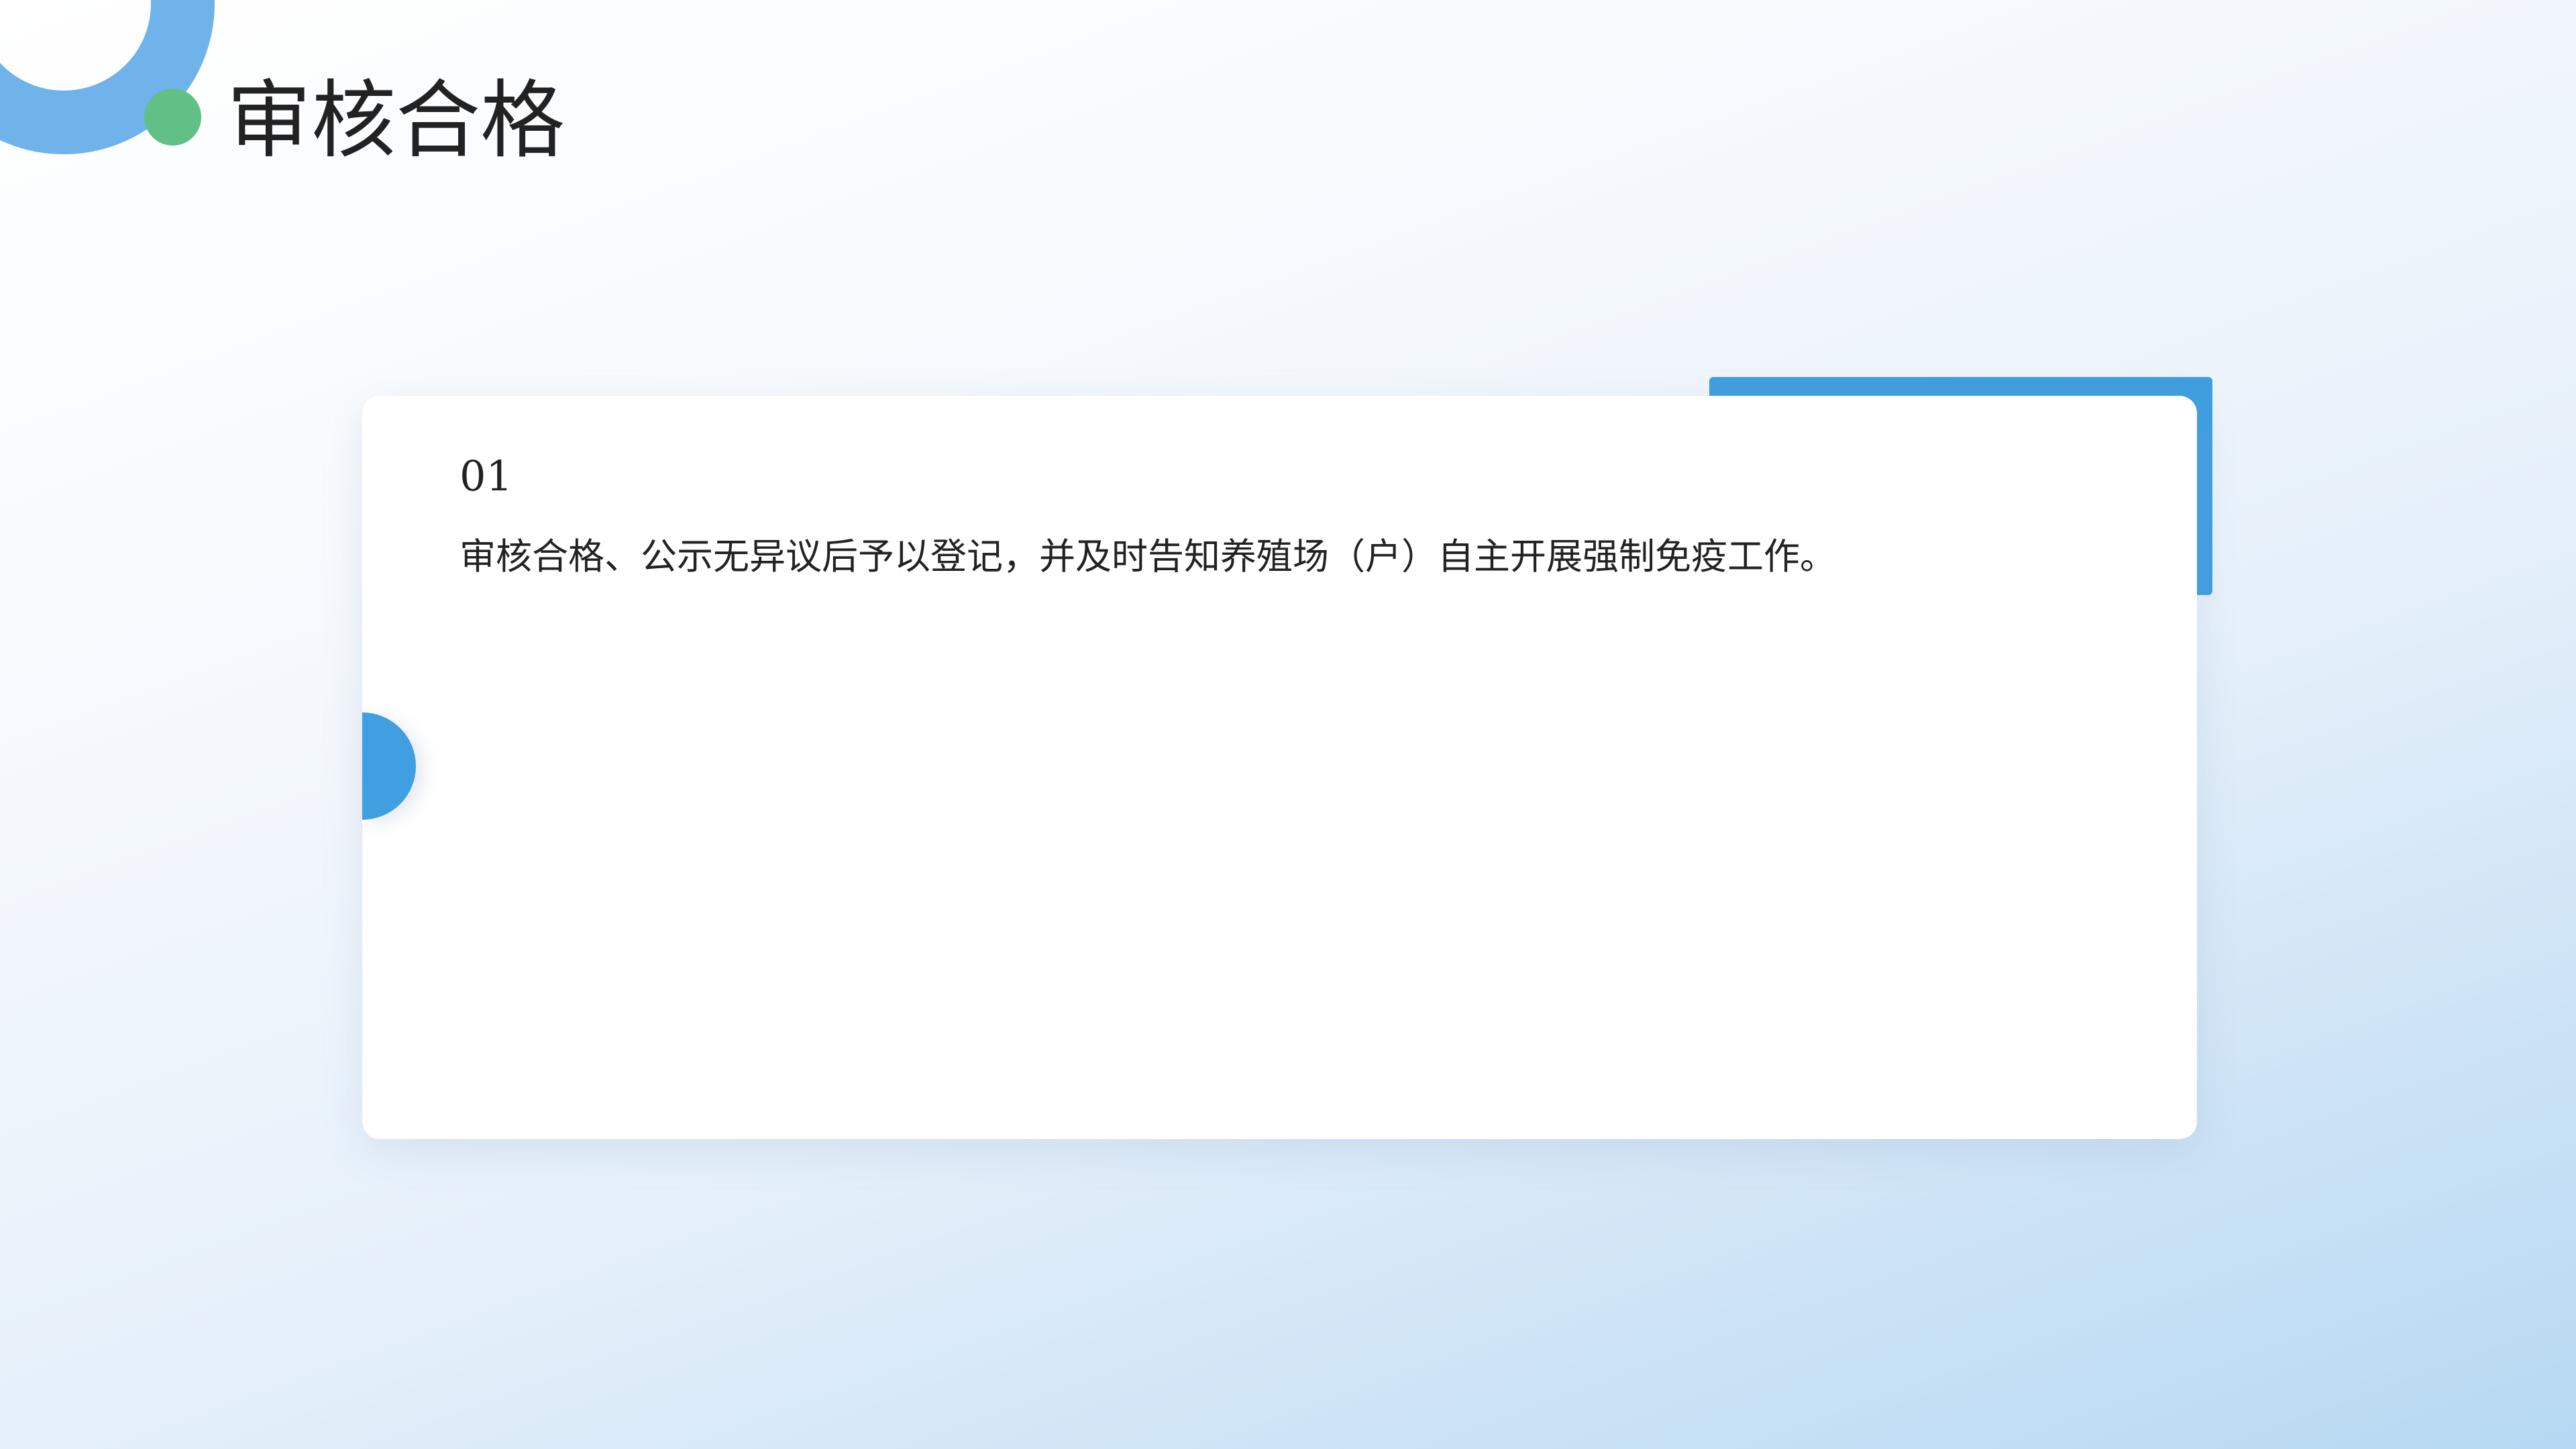  What do you see at coordinates (396, 120) in the screenshot?
I see `page-title: 审核合格` at bounding box center [396, 120].